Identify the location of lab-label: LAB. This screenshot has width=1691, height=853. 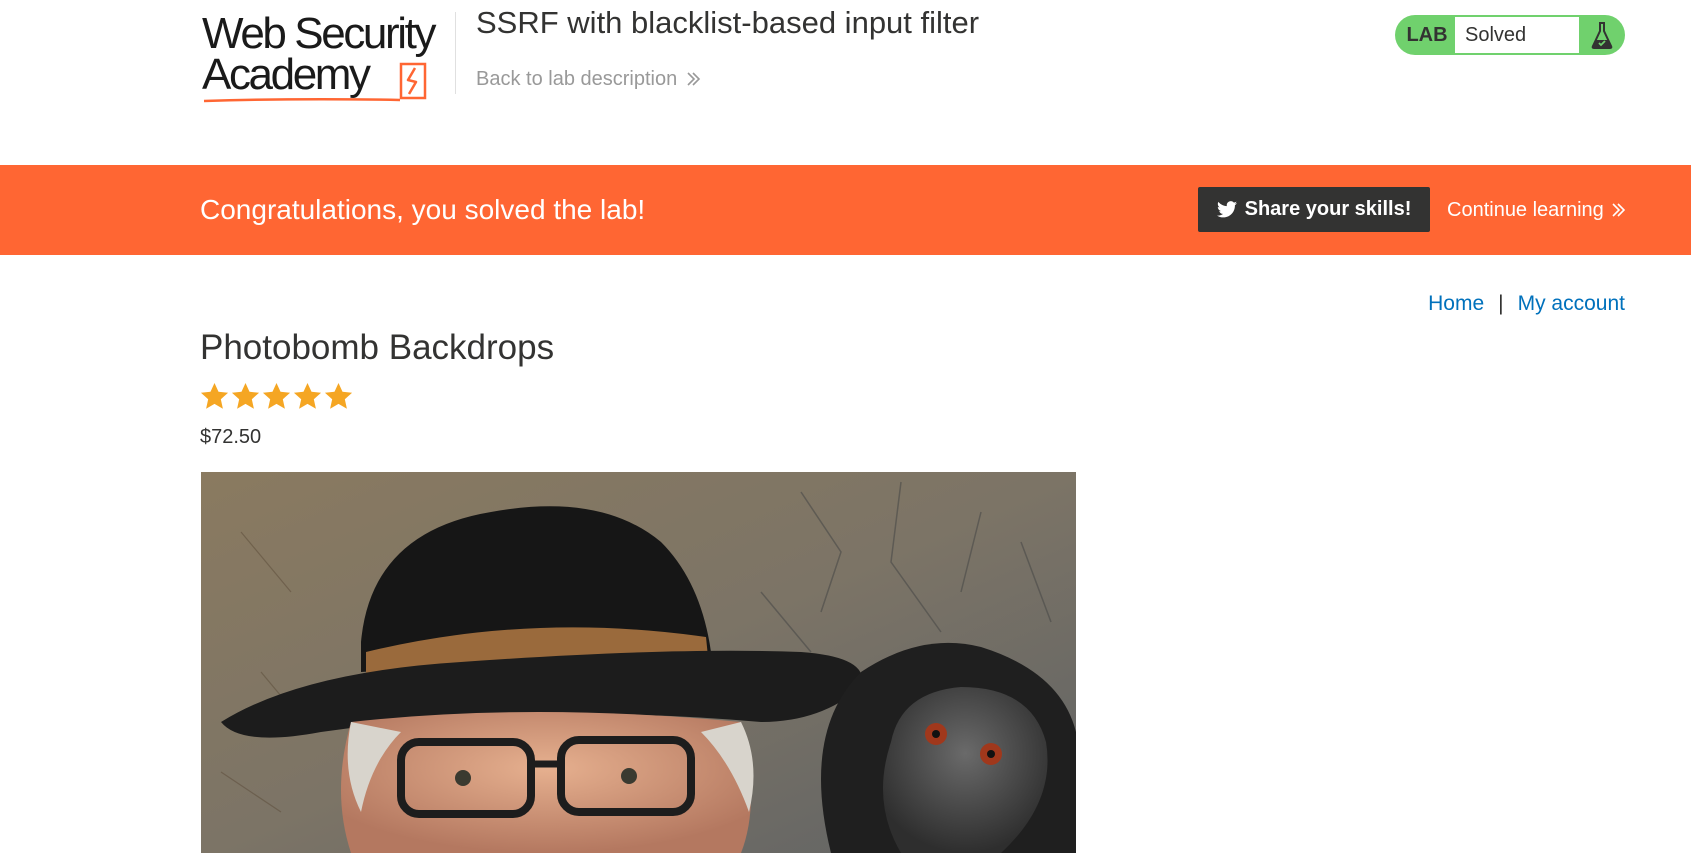
(1427, 34).